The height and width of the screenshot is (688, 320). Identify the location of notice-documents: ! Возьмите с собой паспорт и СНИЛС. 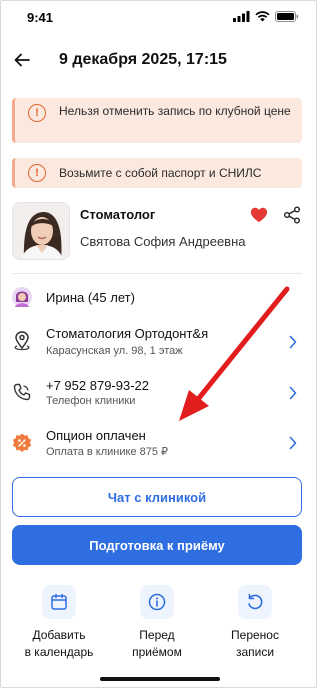
(157, 173).